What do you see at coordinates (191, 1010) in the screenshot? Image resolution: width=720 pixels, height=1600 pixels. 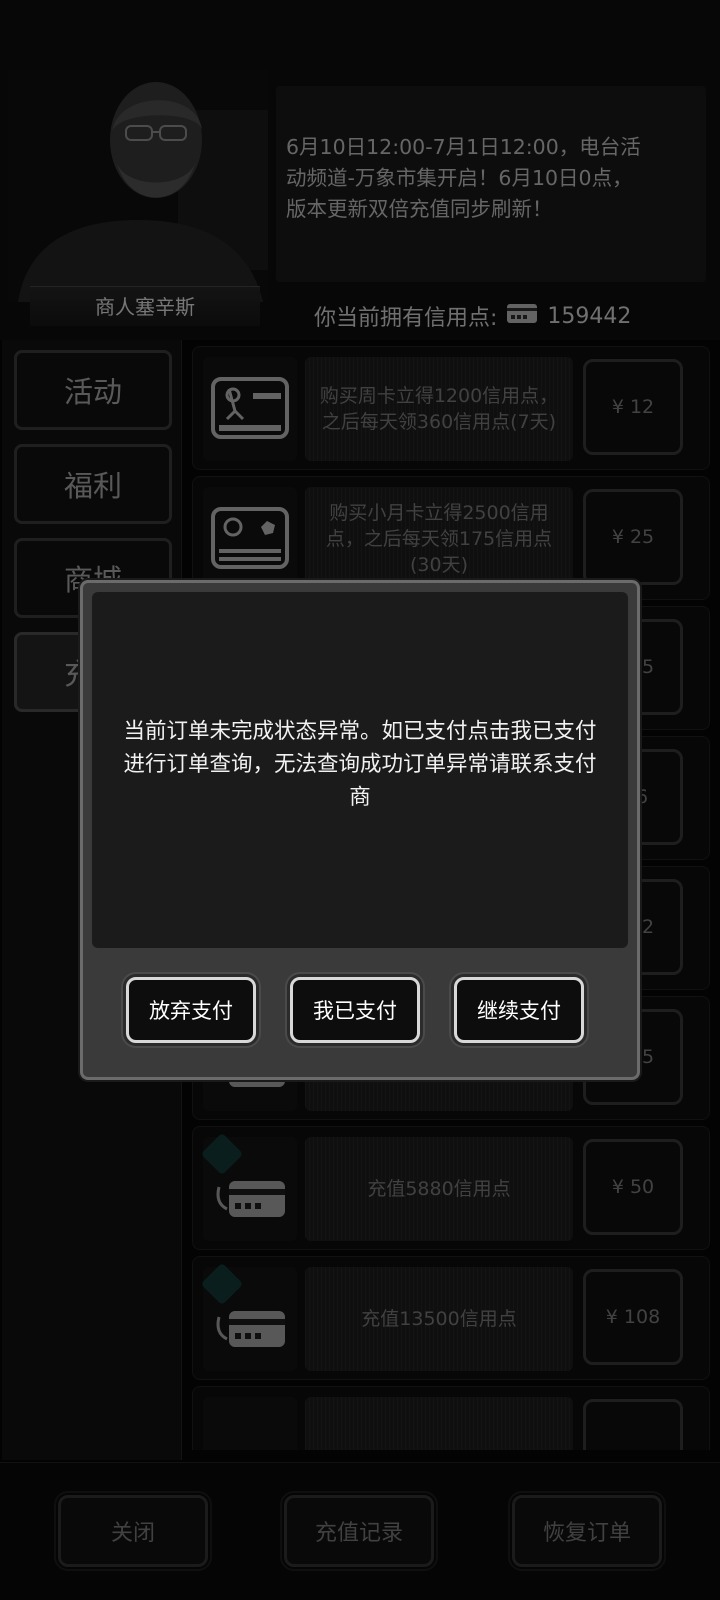 I see `abandon-payment-button: 放弃支付` at bounding box center [191, 1010].